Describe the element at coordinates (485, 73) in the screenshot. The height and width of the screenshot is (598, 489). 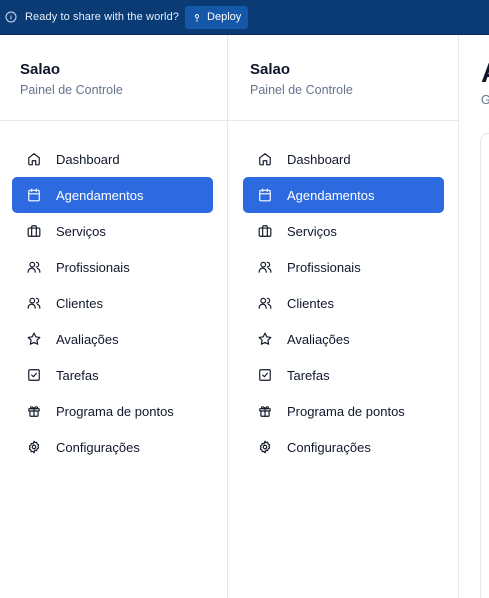
I see `page-title: A` at that location.